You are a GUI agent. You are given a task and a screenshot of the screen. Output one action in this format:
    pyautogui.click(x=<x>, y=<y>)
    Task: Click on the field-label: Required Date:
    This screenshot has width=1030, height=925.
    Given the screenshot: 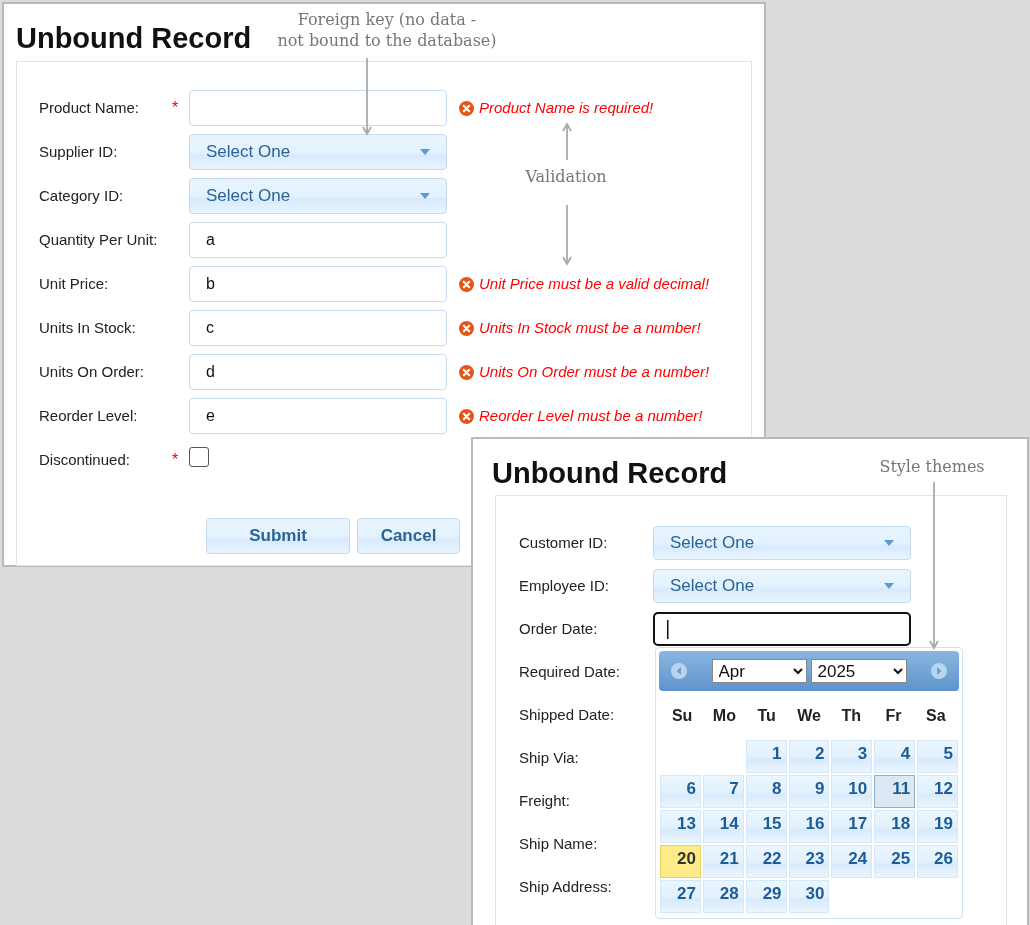 What is the action you would take?
    pyautogui.click(x=570, y=671)
    